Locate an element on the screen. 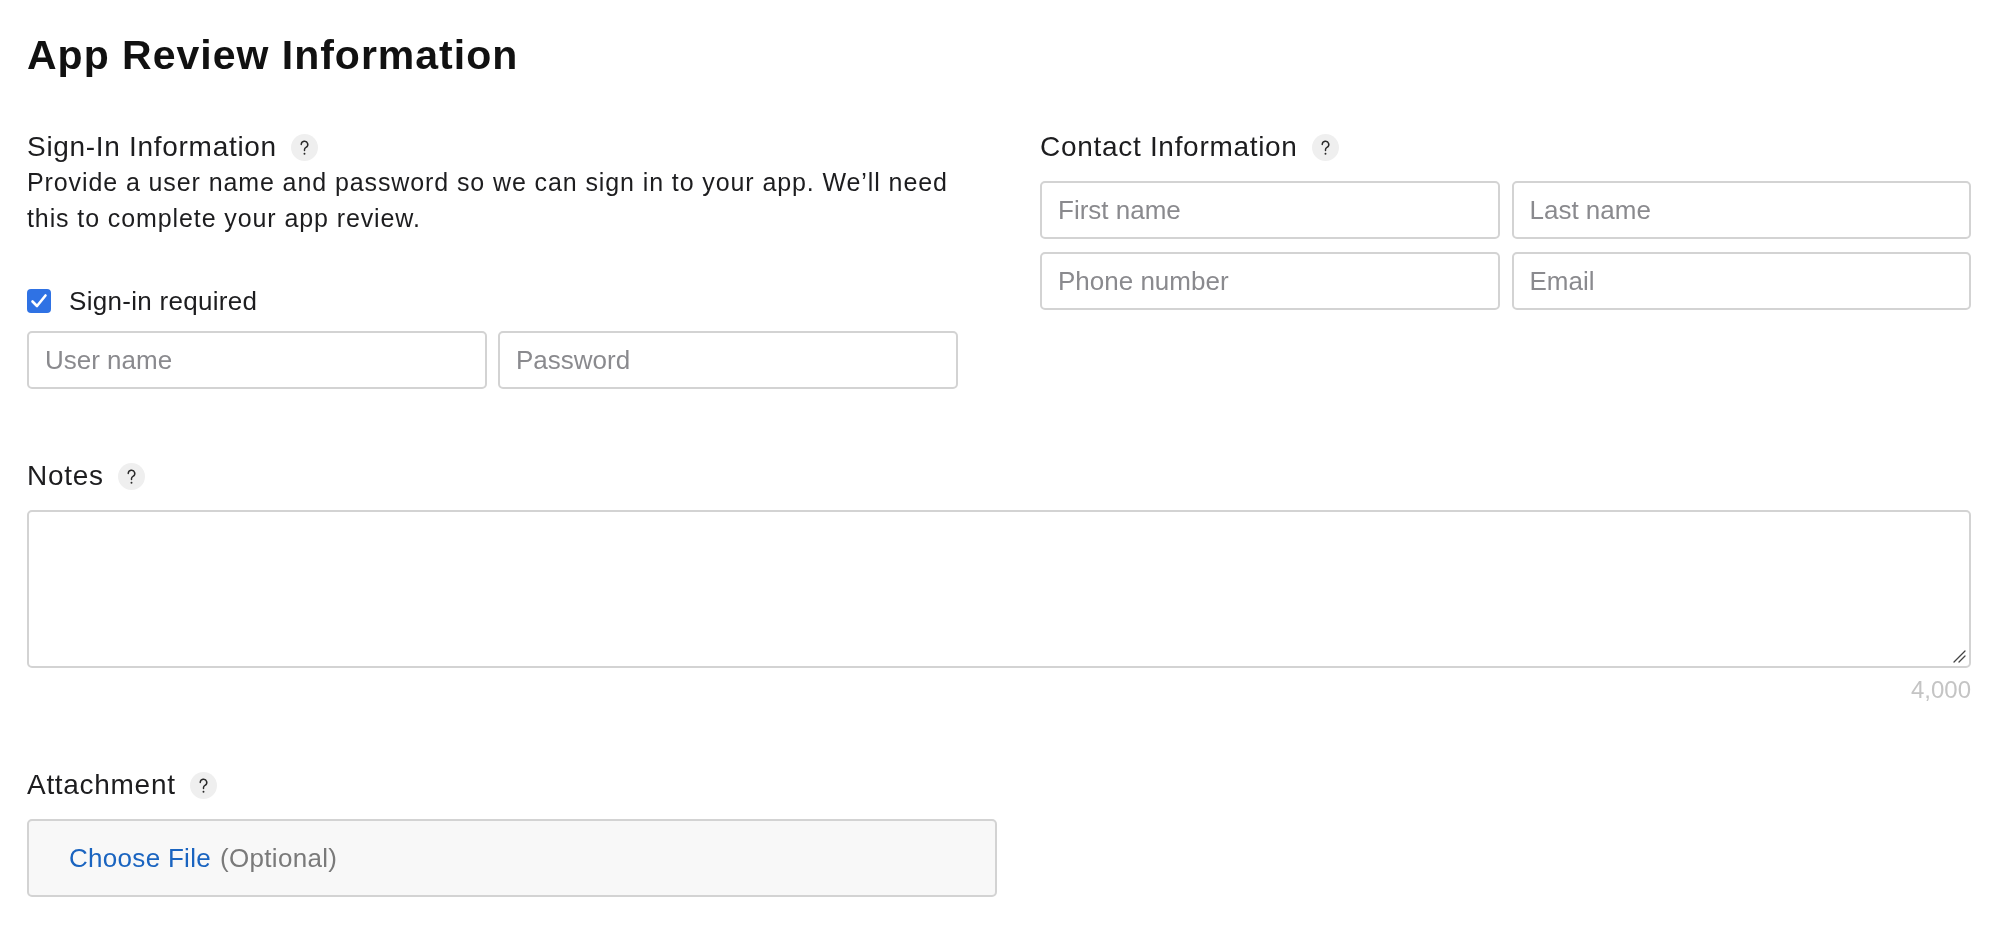 The image size is (1996, 936). file-drop-area: Choose File (Optional) is located at coordinates (512, 858).